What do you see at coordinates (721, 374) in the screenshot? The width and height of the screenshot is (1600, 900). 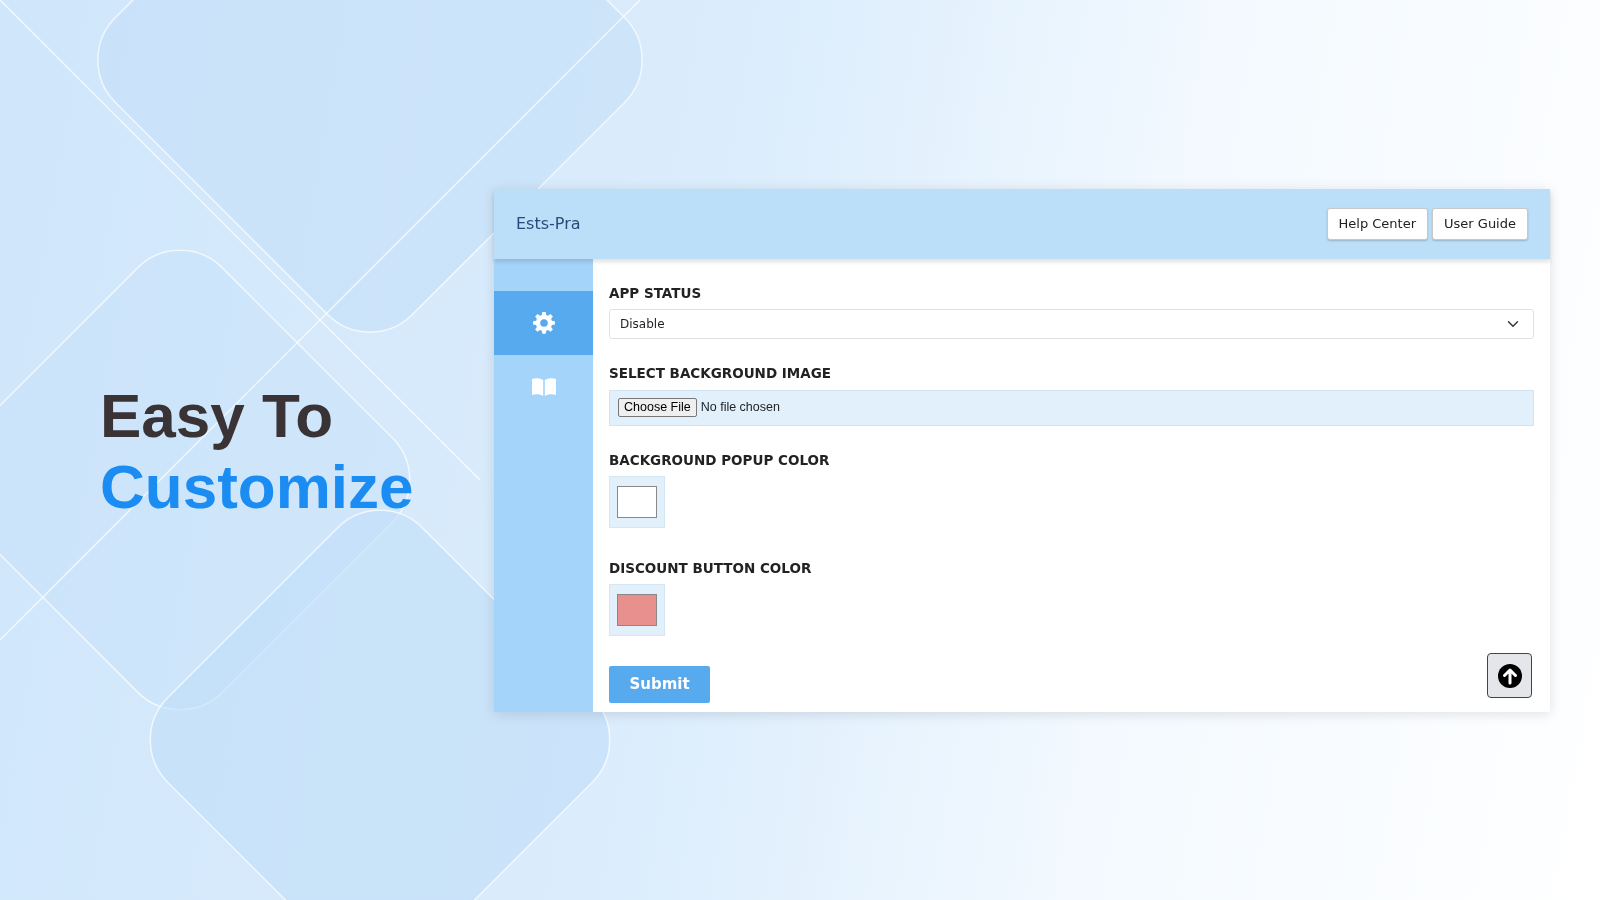 I see `field-label: SELECT BACKGROUND IMAGE` at bounding box center [721, 374].